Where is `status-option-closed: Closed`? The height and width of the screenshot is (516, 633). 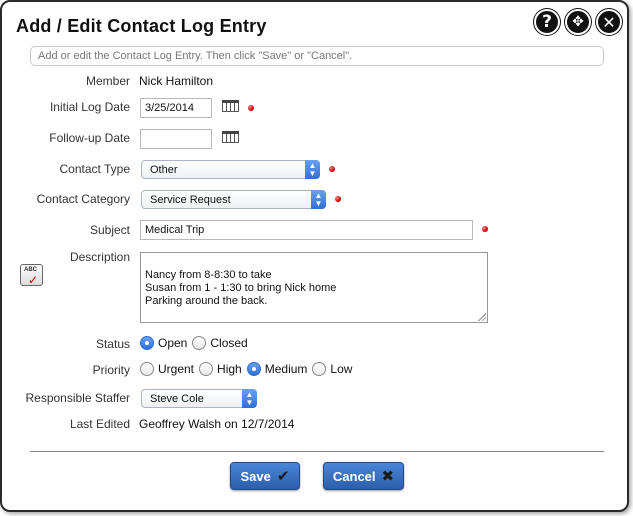
status-option-closed: Closed is located at coordinates (220, 343).